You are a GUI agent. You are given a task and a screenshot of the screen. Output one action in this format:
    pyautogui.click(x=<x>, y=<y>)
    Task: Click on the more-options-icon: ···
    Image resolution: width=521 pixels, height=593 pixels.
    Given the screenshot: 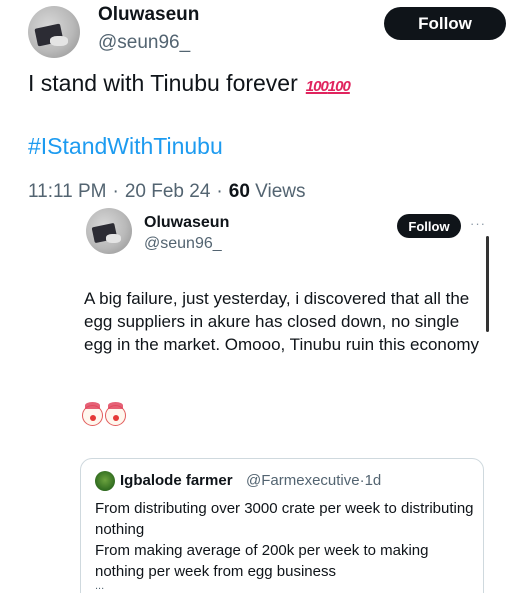 What is the action you would take?
    pyautogui.click(x=478, y=223)
    